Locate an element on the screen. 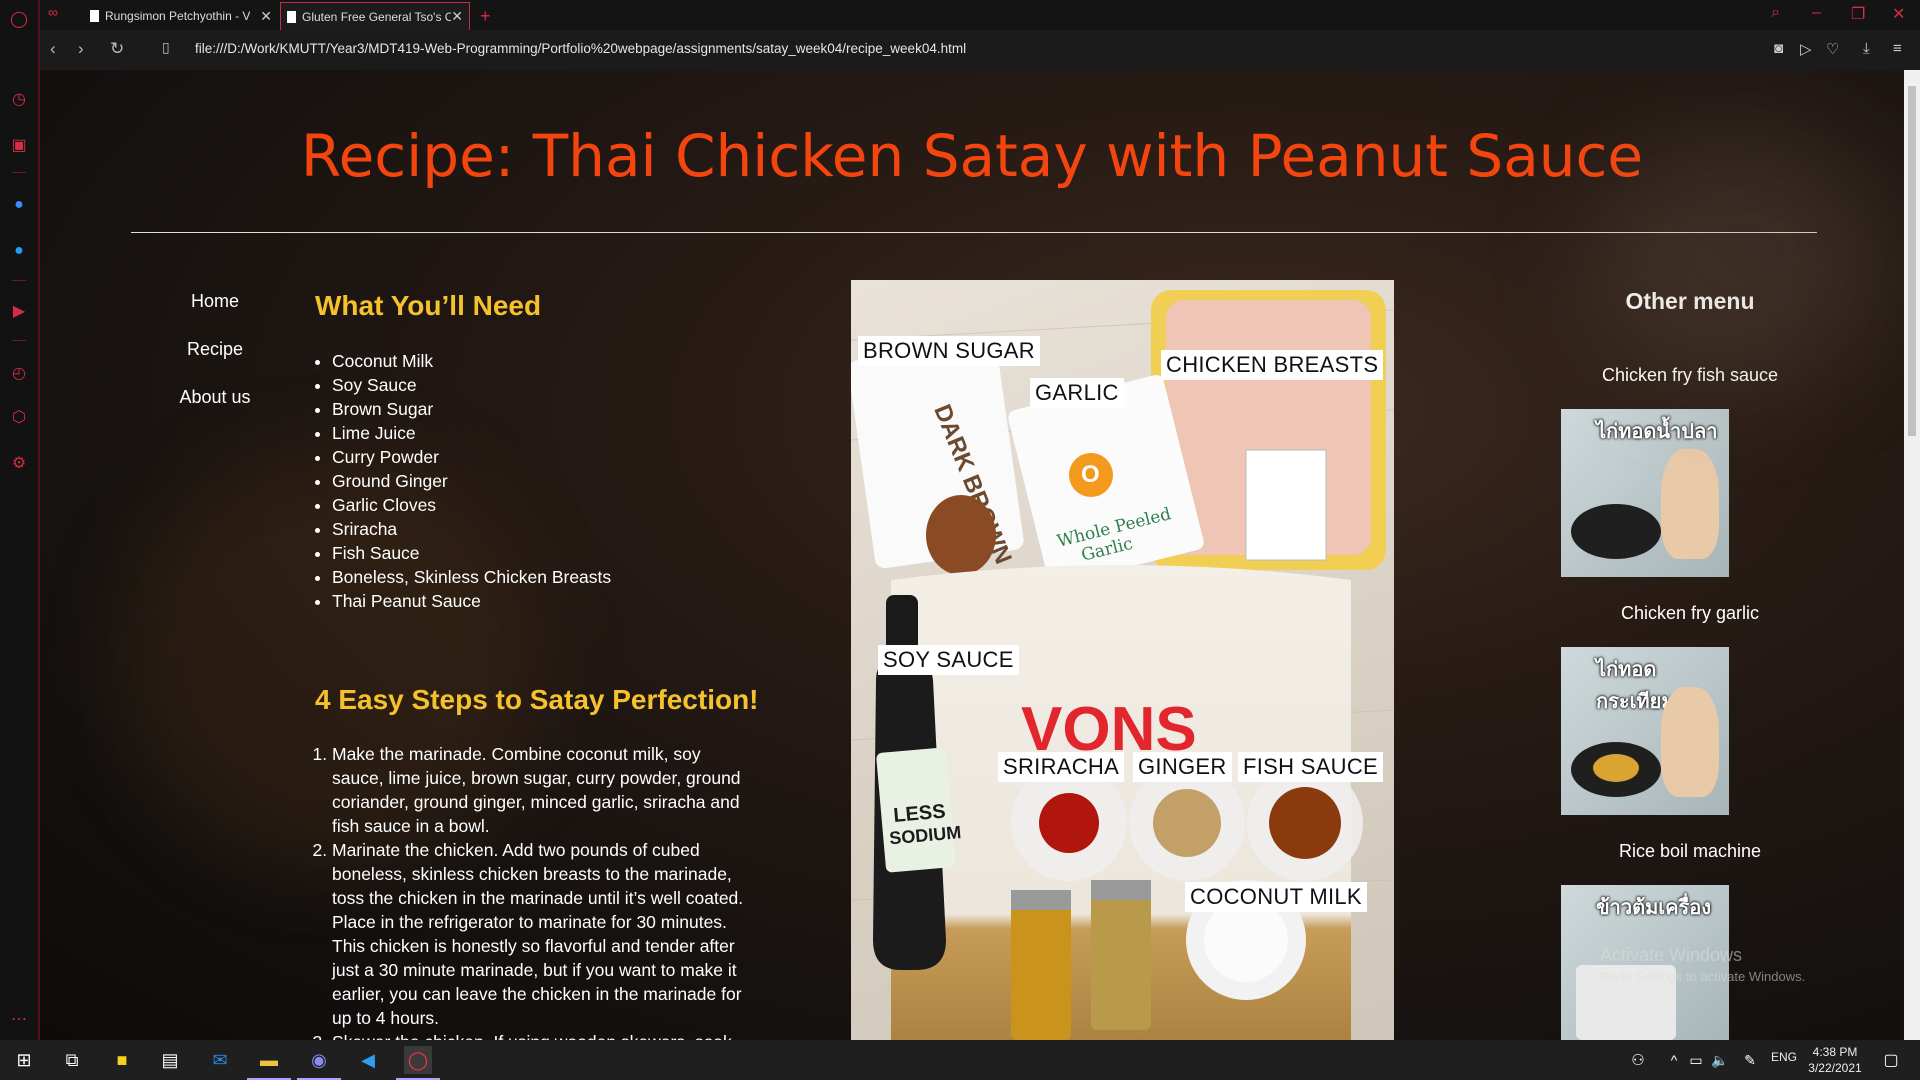 This screenshot has height=1080, width=1920. list-item: Soy Sauce is located at coordinates (471, 385).